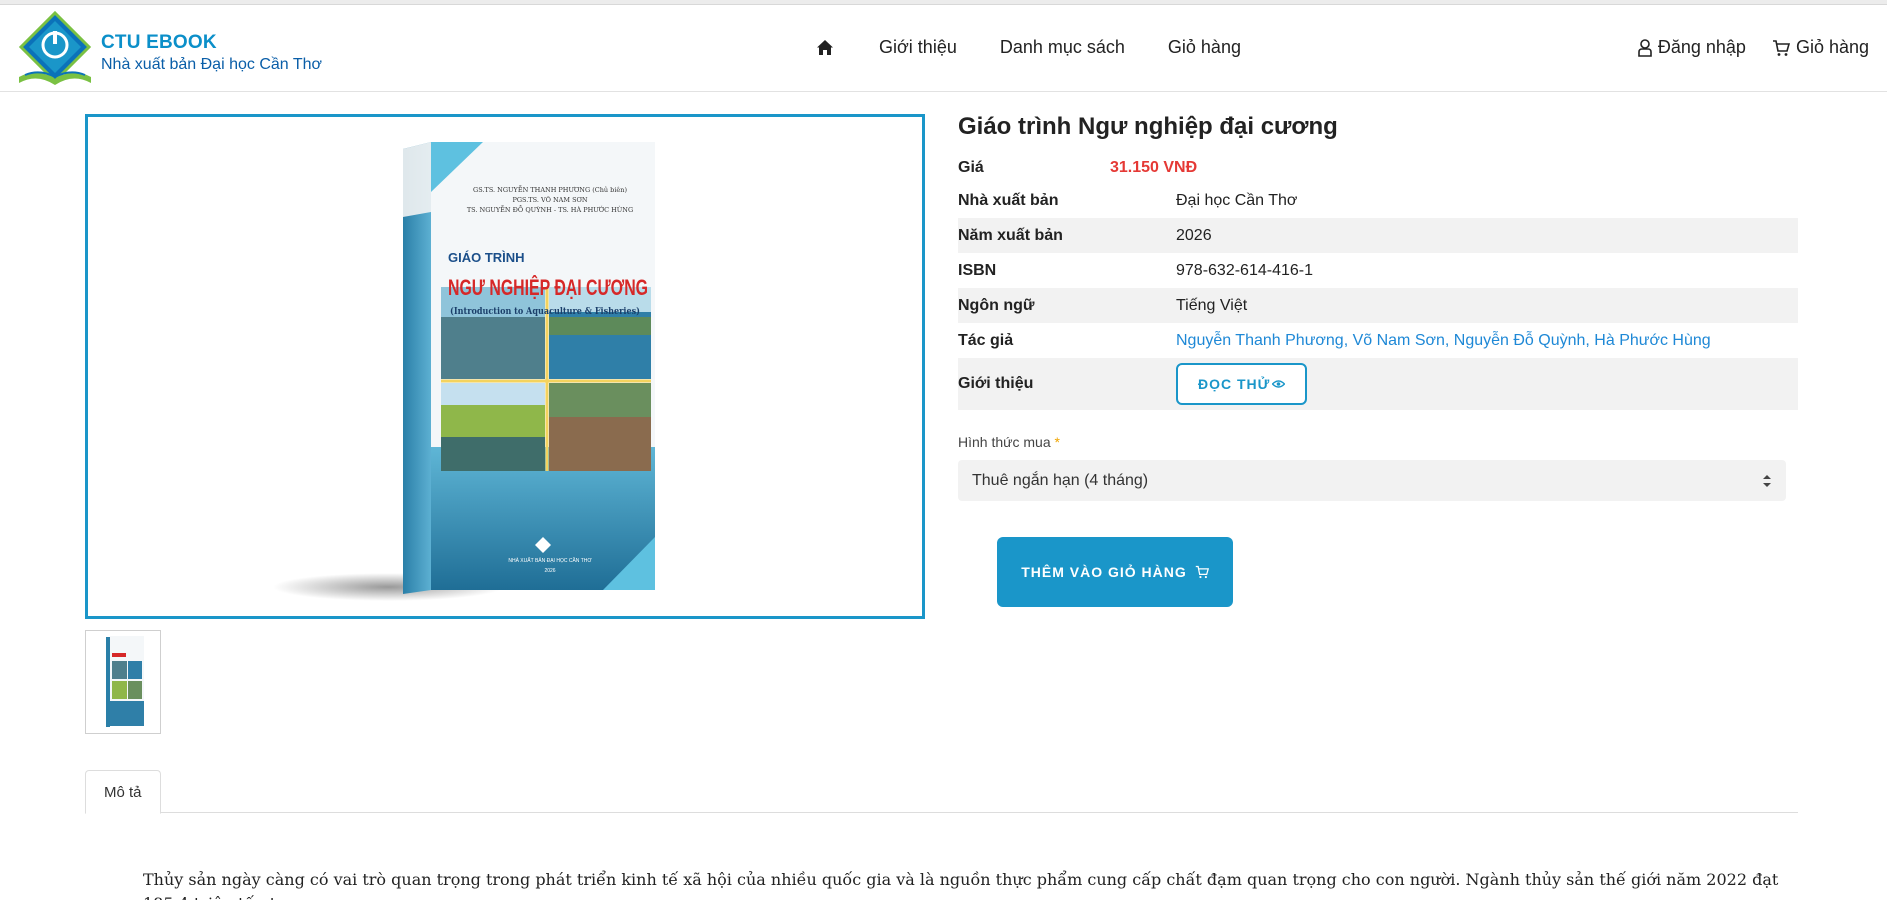  I want to click on spec-key: ISBN, so click(977, 270).